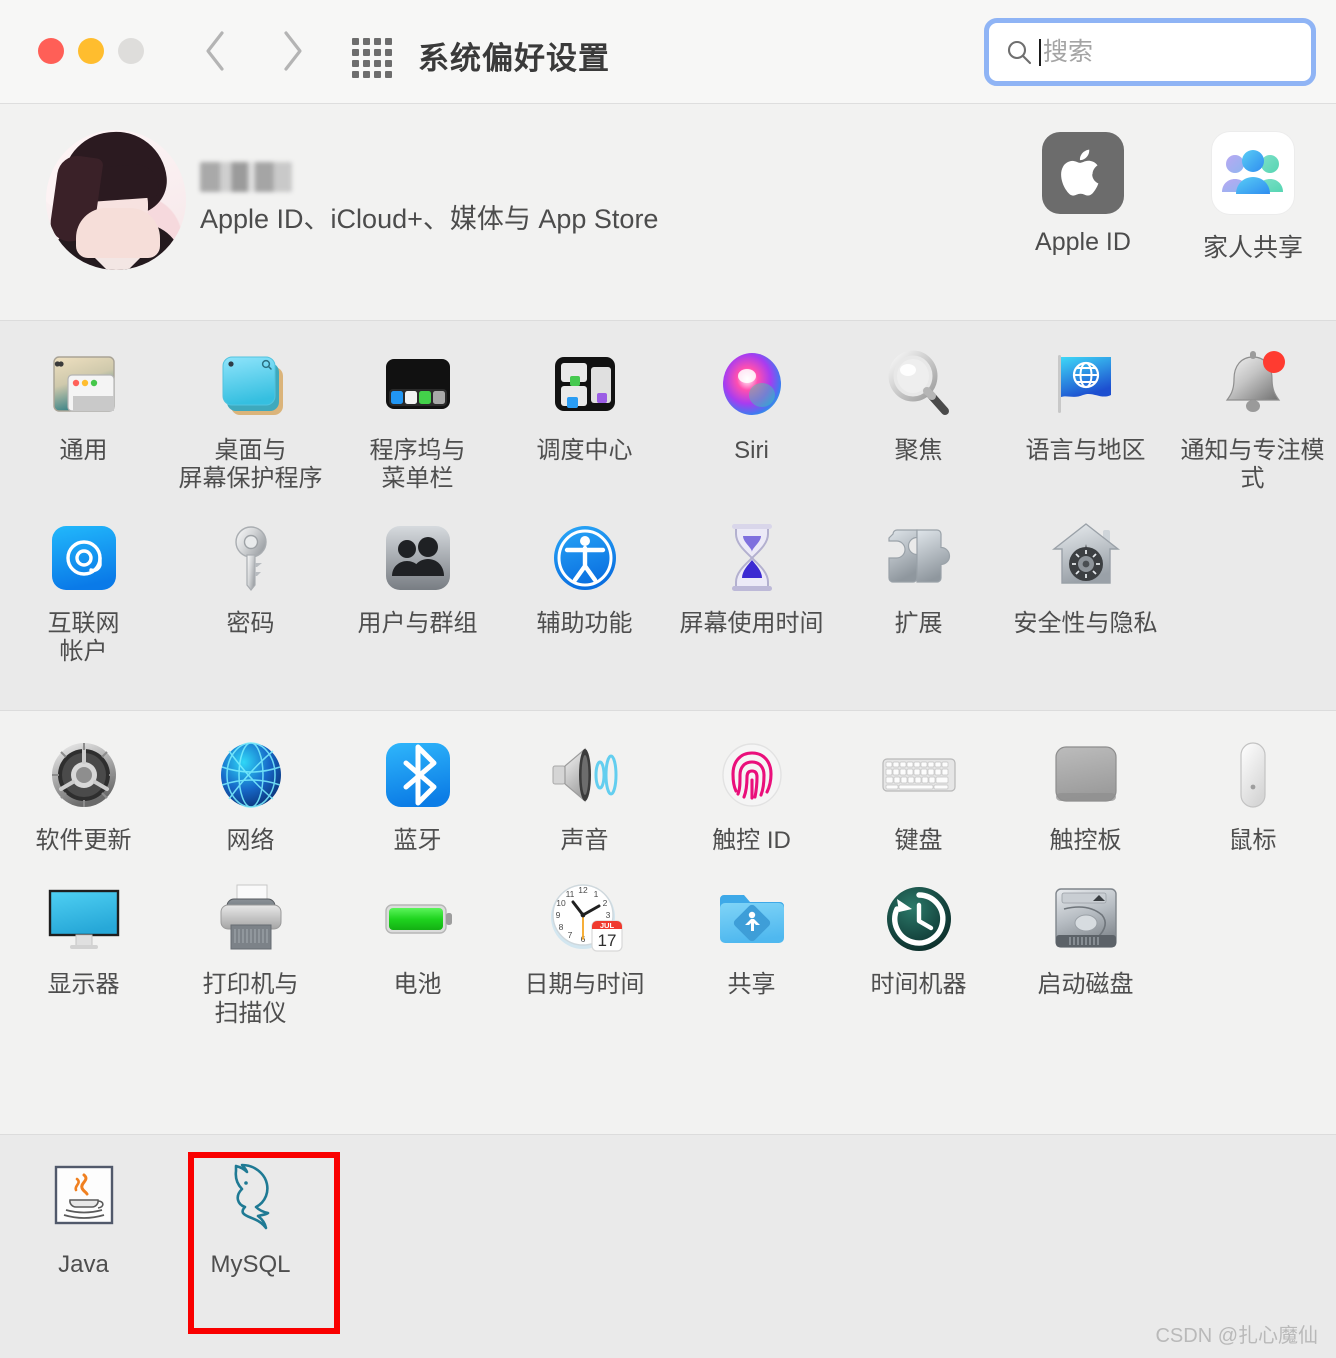 The width and height of the screenshot is (1336, 1358). I want to click on pref-java: Java, so click(83, 1207).